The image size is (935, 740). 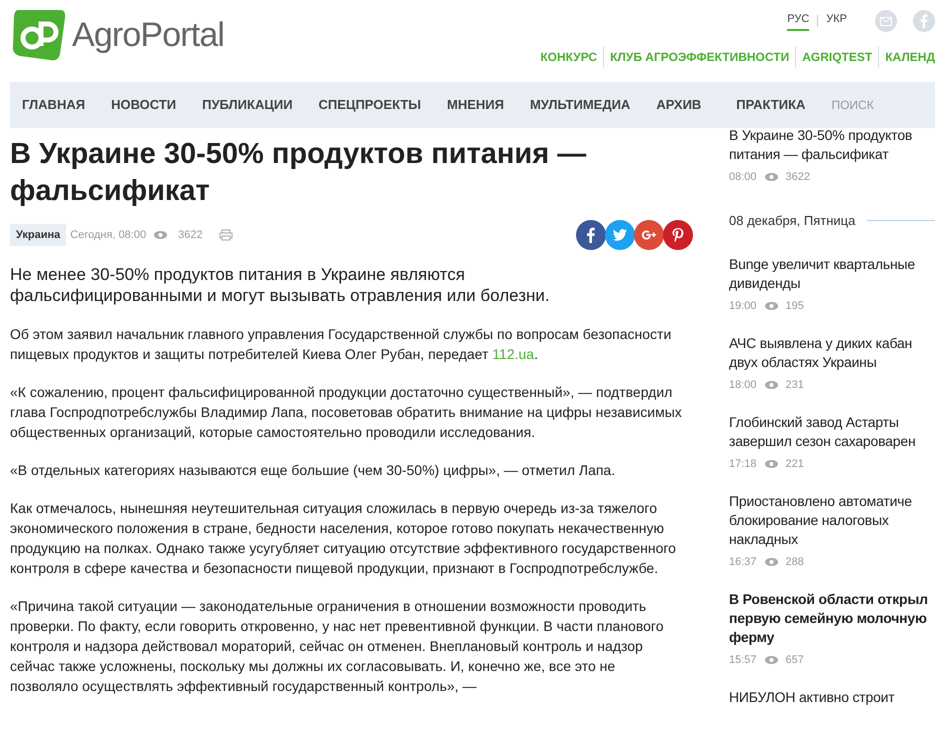 What do you see at coordinates (743, 562) in the screenshot?
I see `news-time: 16:37` at bounding box center [743, 562].